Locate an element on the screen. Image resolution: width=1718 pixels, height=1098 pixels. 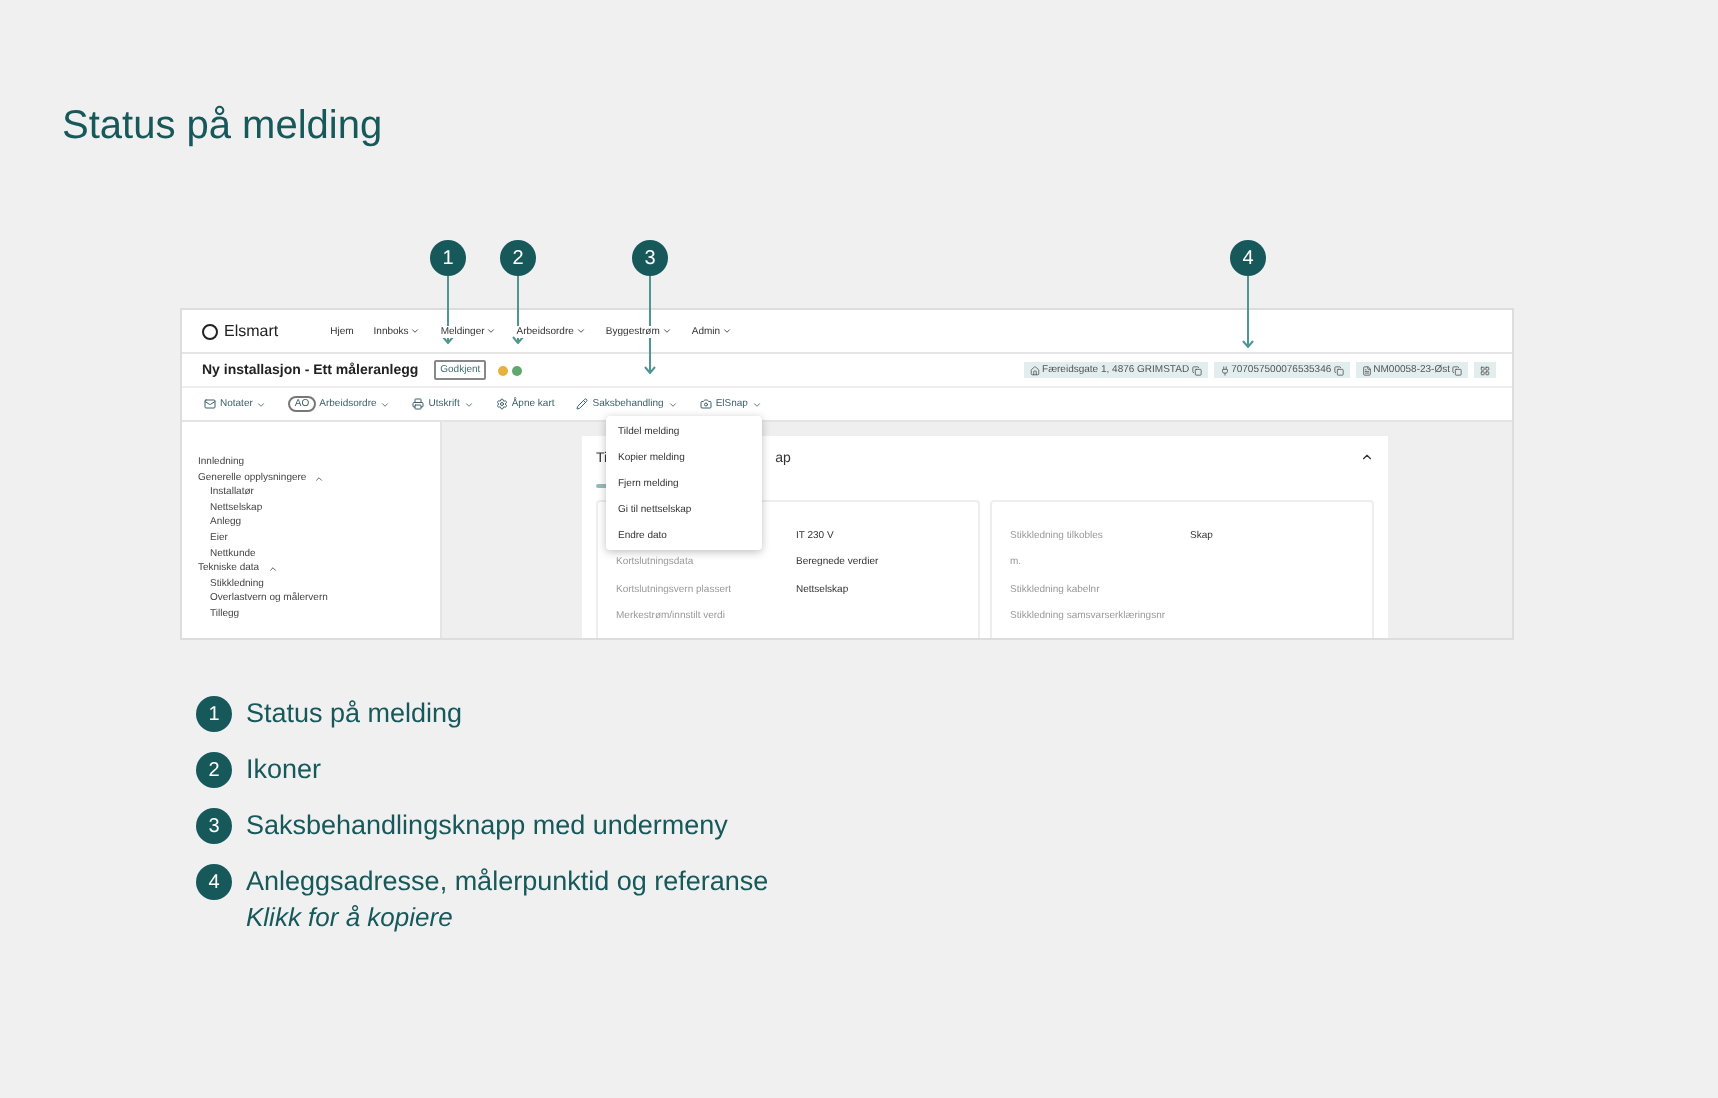
callout-number: 1 is located at coordinates (448, 258).